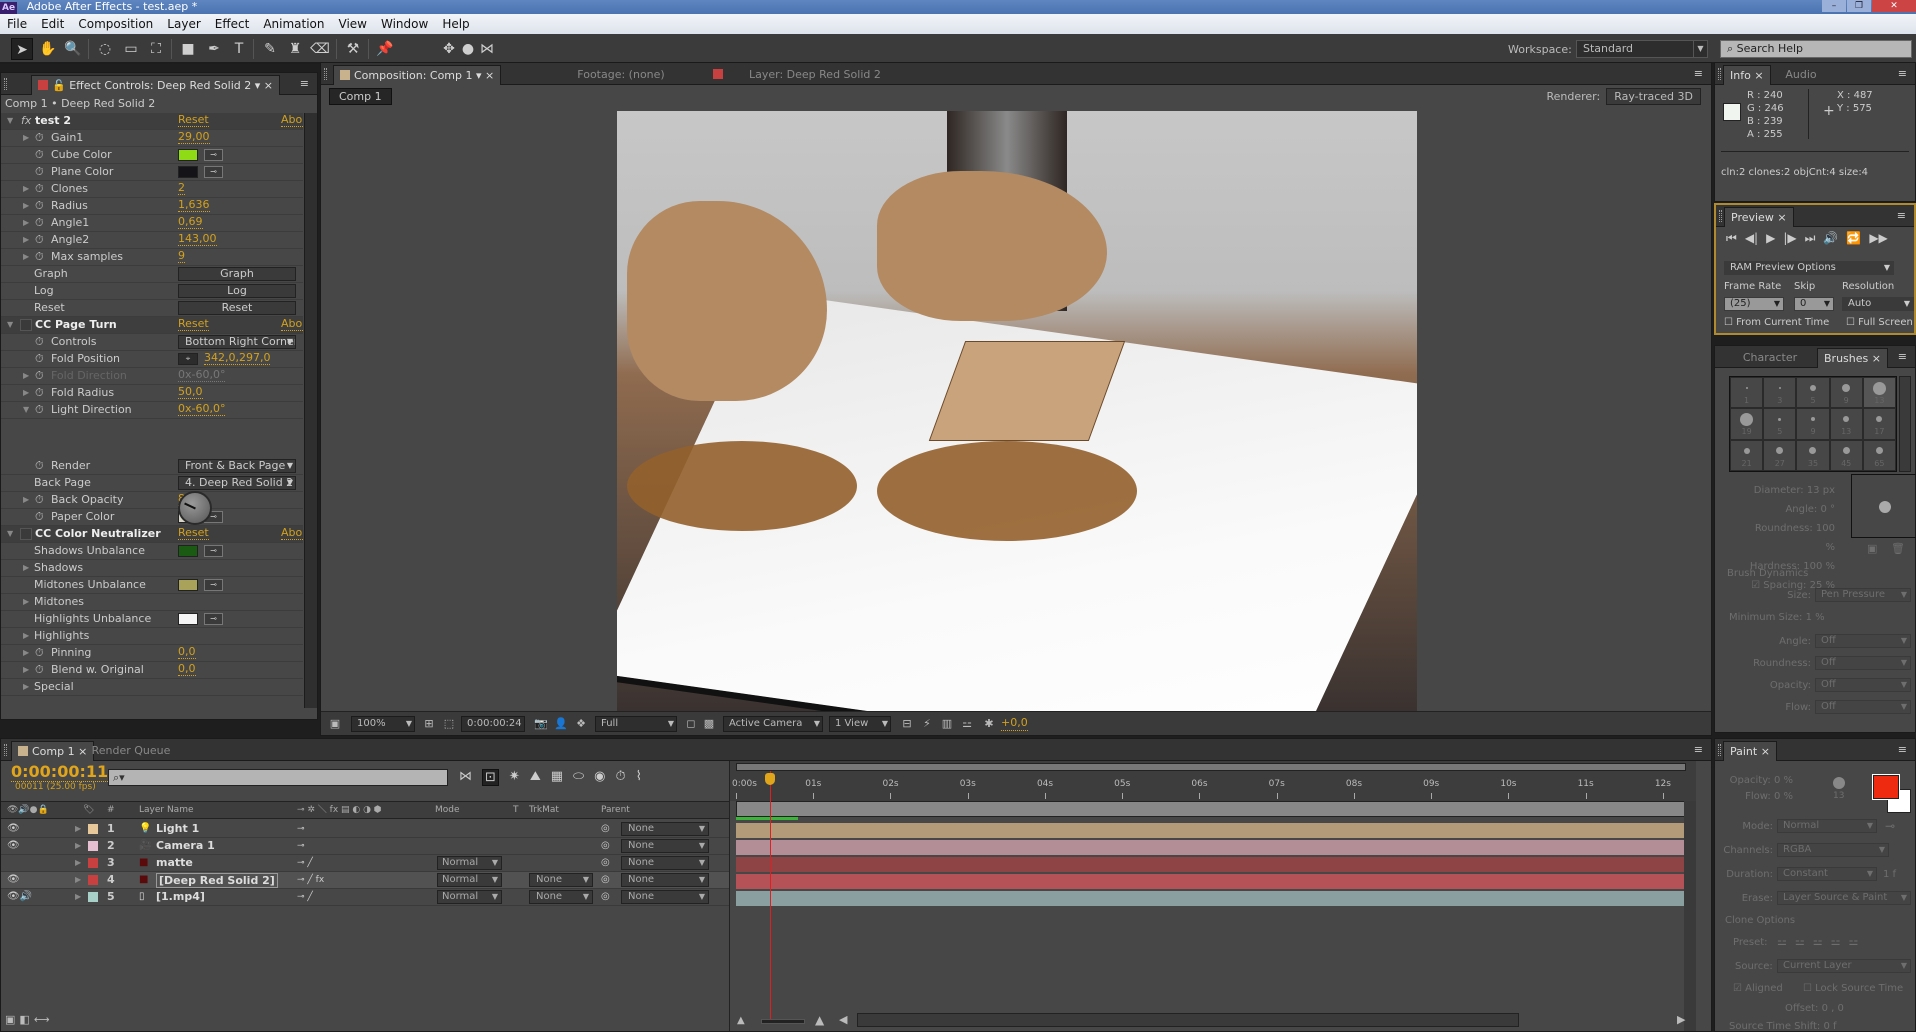  What do you see at coordinates (1853, 238) in the screenshot?
I see `loop-icon: 🔁` at bounding box center [1853, 238].